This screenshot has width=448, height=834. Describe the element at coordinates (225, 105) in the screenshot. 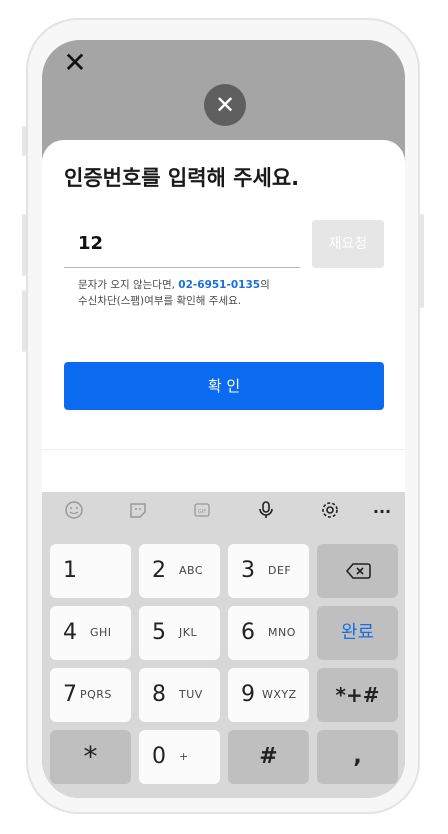

I see `close-circle-icon: ✕` at that location.